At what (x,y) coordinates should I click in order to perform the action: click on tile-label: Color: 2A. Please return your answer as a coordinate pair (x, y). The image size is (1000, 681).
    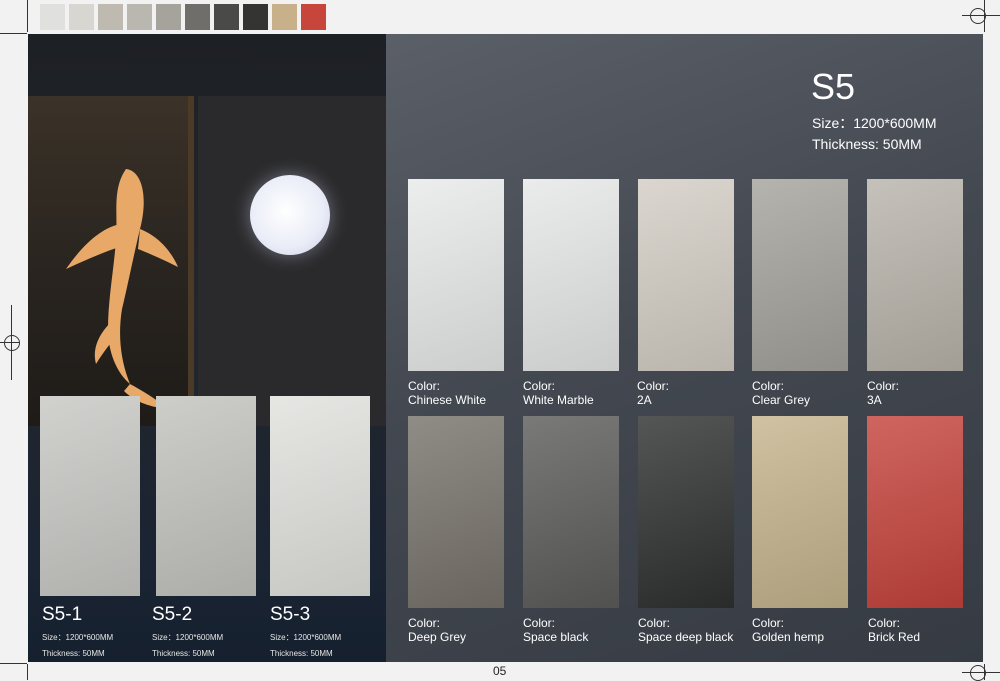
    Looking at the image, I should click on (653, 393).